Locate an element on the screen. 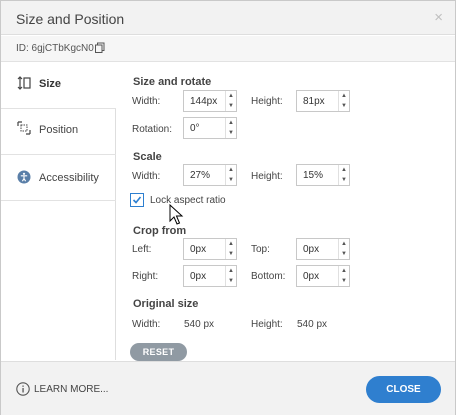 The image size is (456, 415). close-button: CLOSE is located at coordinates (403, 389).